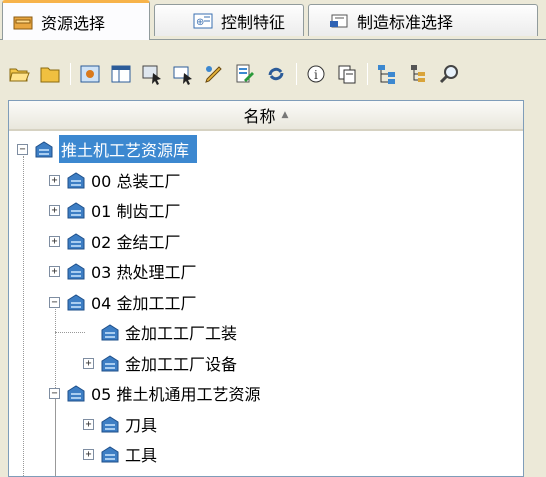 The height and width of the screenshot is (477, 546). I want to click on image-icon, so click(90, 74).